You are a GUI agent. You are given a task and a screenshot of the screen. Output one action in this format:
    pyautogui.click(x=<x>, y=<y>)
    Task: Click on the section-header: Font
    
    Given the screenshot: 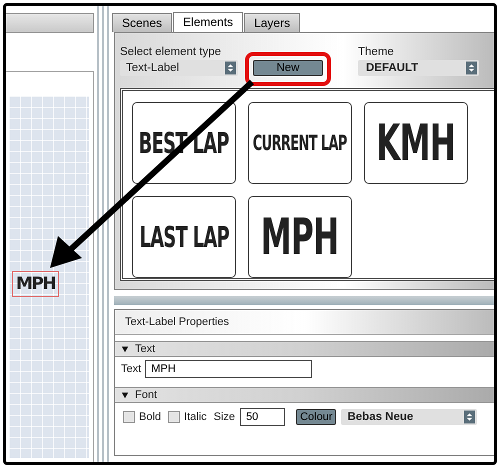 What is the action you would take?
    pyautogui.click(x=304, y=395)
    